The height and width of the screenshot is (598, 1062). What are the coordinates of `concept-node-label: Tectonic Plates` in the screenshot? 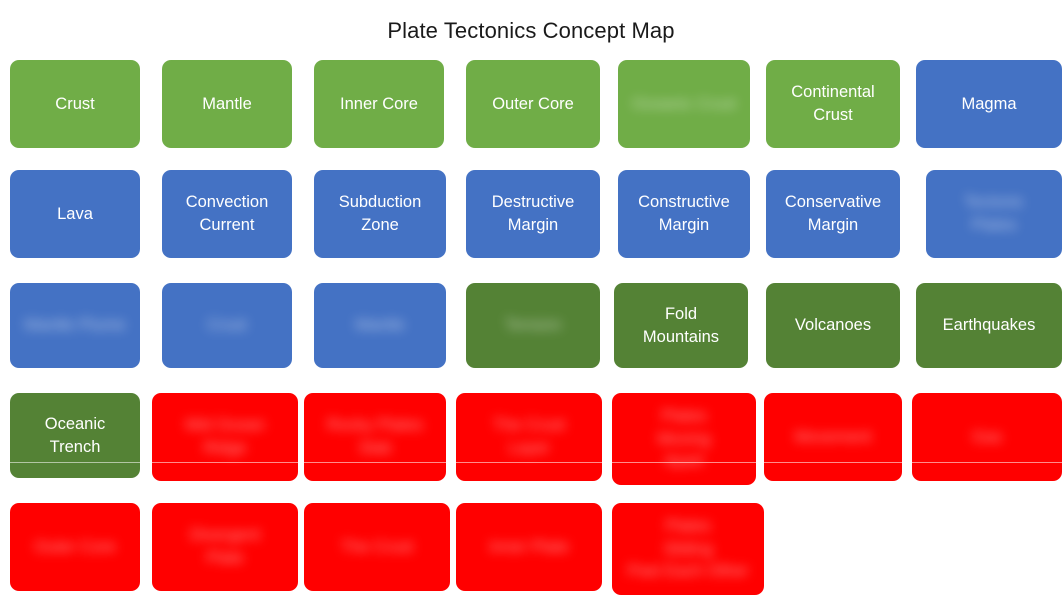 It's located at (994, 213).